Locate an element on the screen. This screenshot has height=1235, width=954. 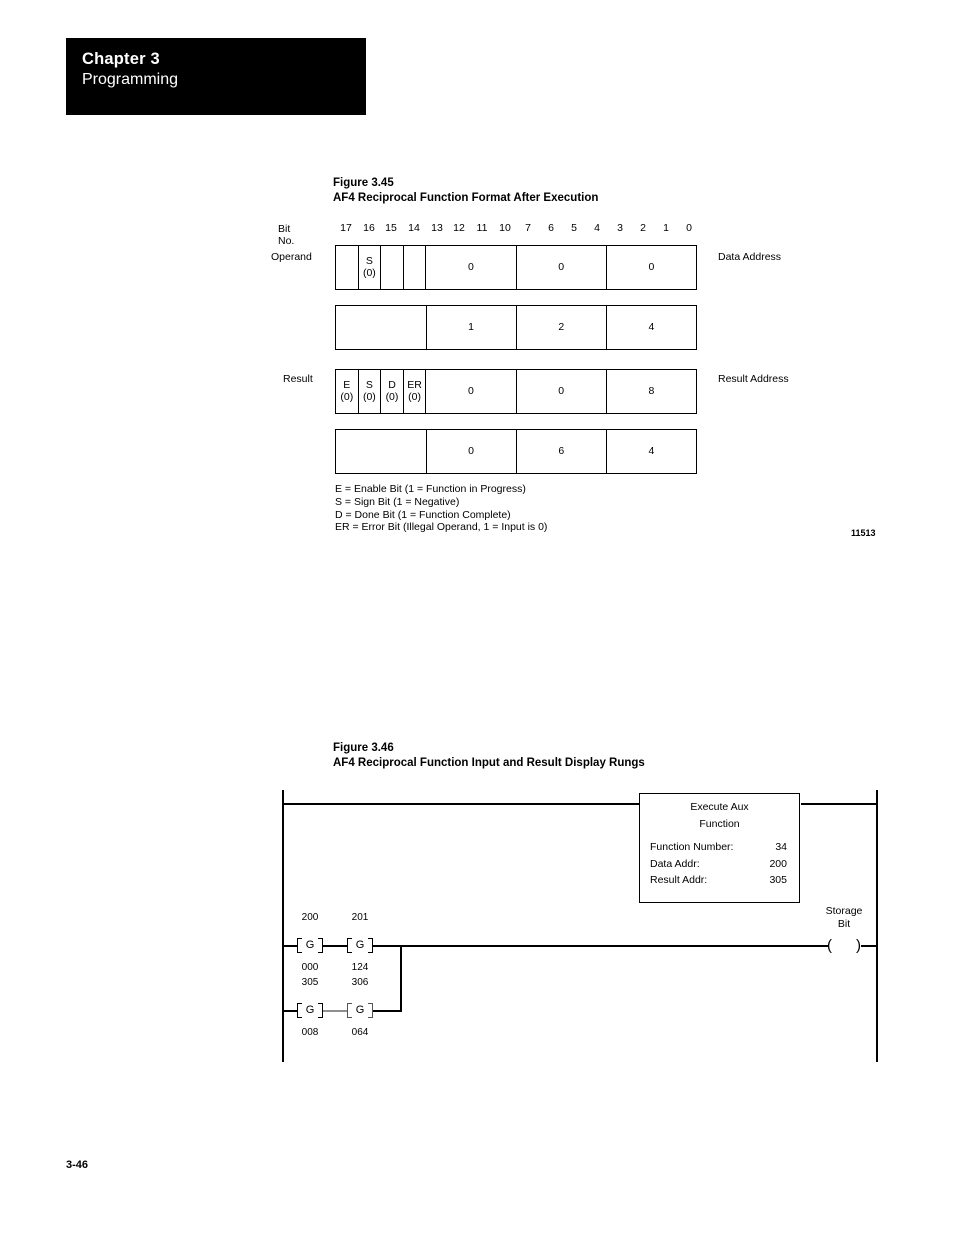
result-label: Result is located at coordinates (298, 379).